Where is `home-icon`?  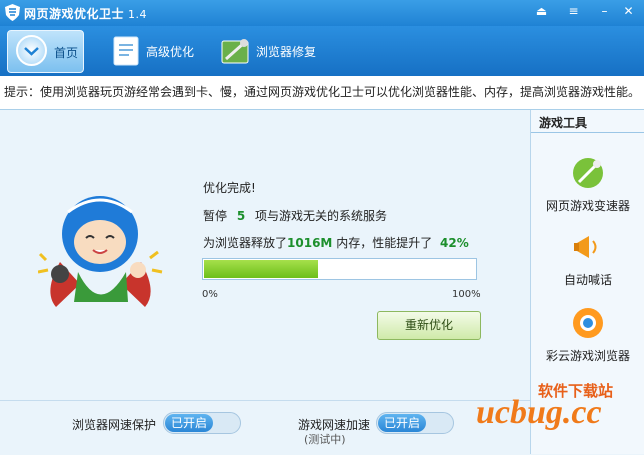
home-icon is located at coordinates (31, 50).